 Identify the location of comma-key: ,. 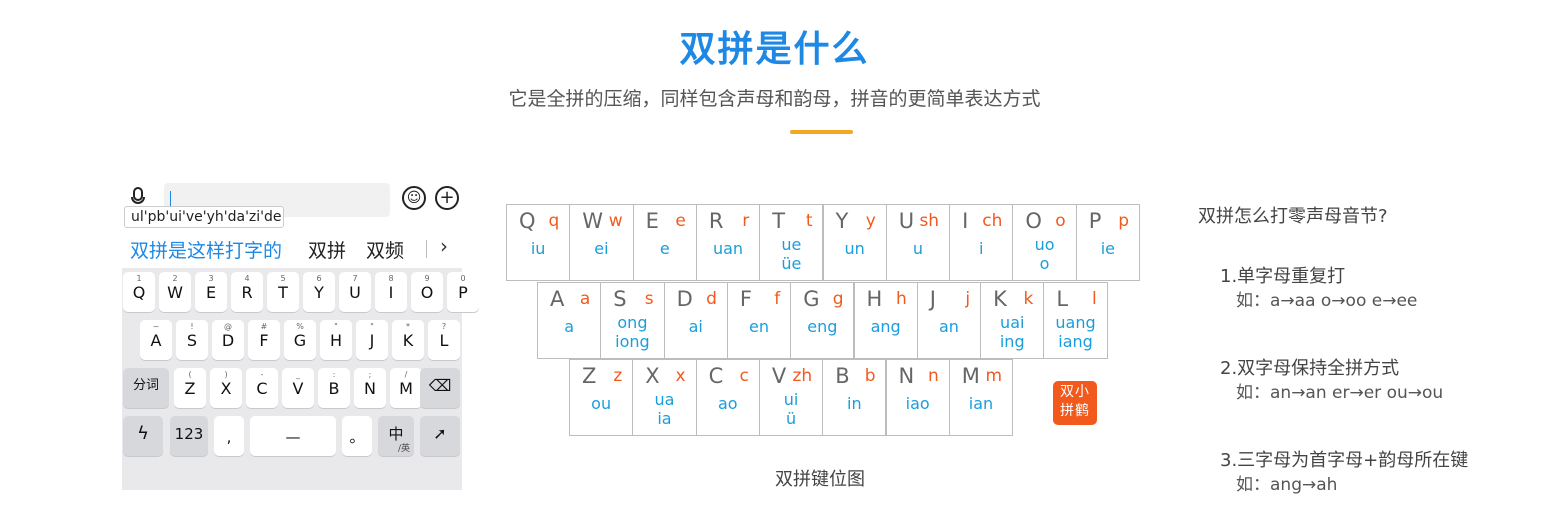
(229, 436).